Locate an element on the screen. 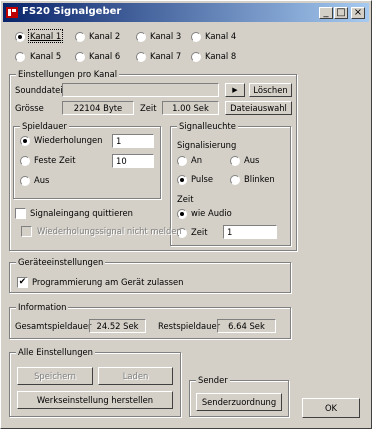  restspieldauer-value: 6.64 Sek is located at coordinates (246, 326).